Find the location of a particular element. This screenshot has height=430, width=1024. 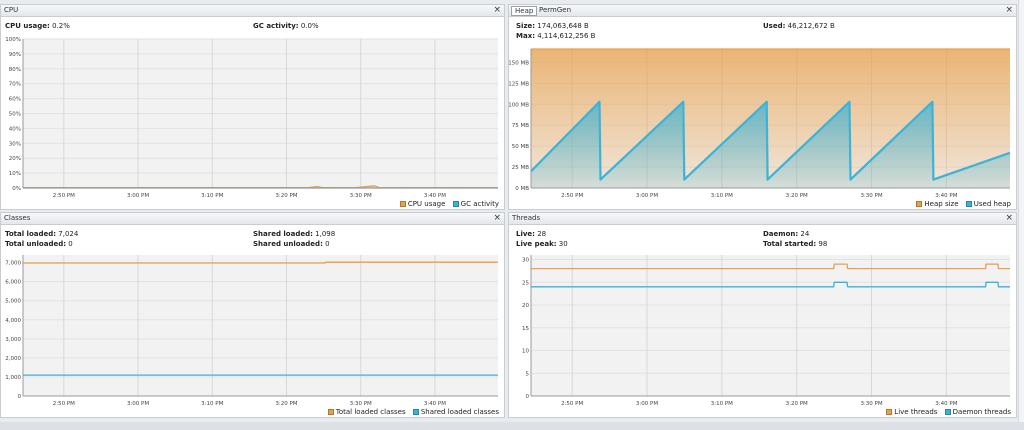

y-tick-label: 5,000 is located at coordinates (13, 302).